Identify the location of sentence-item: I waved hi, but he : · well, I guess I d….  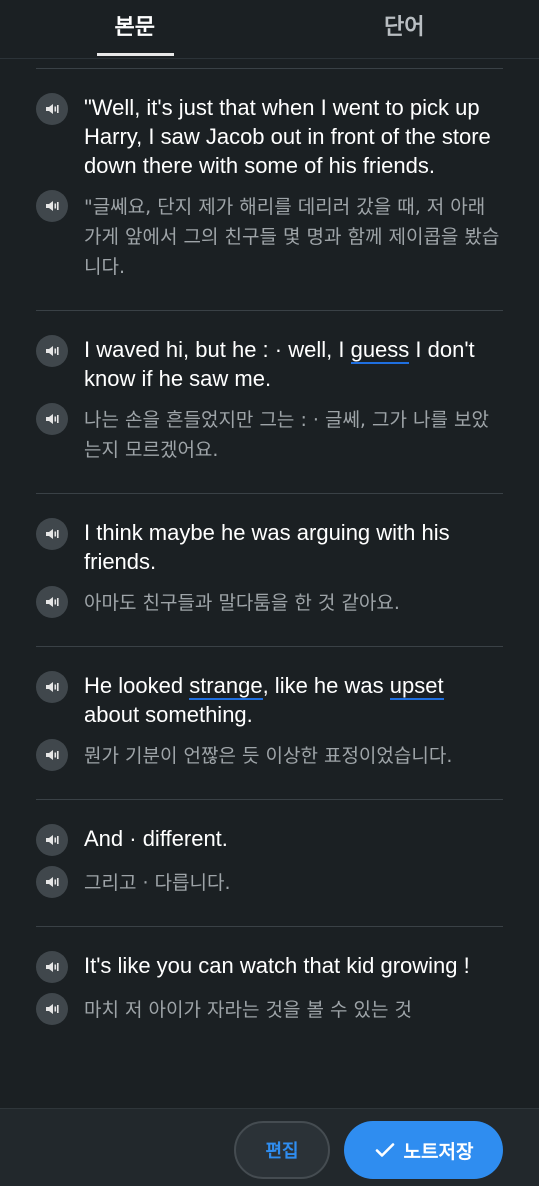
(269, 401).